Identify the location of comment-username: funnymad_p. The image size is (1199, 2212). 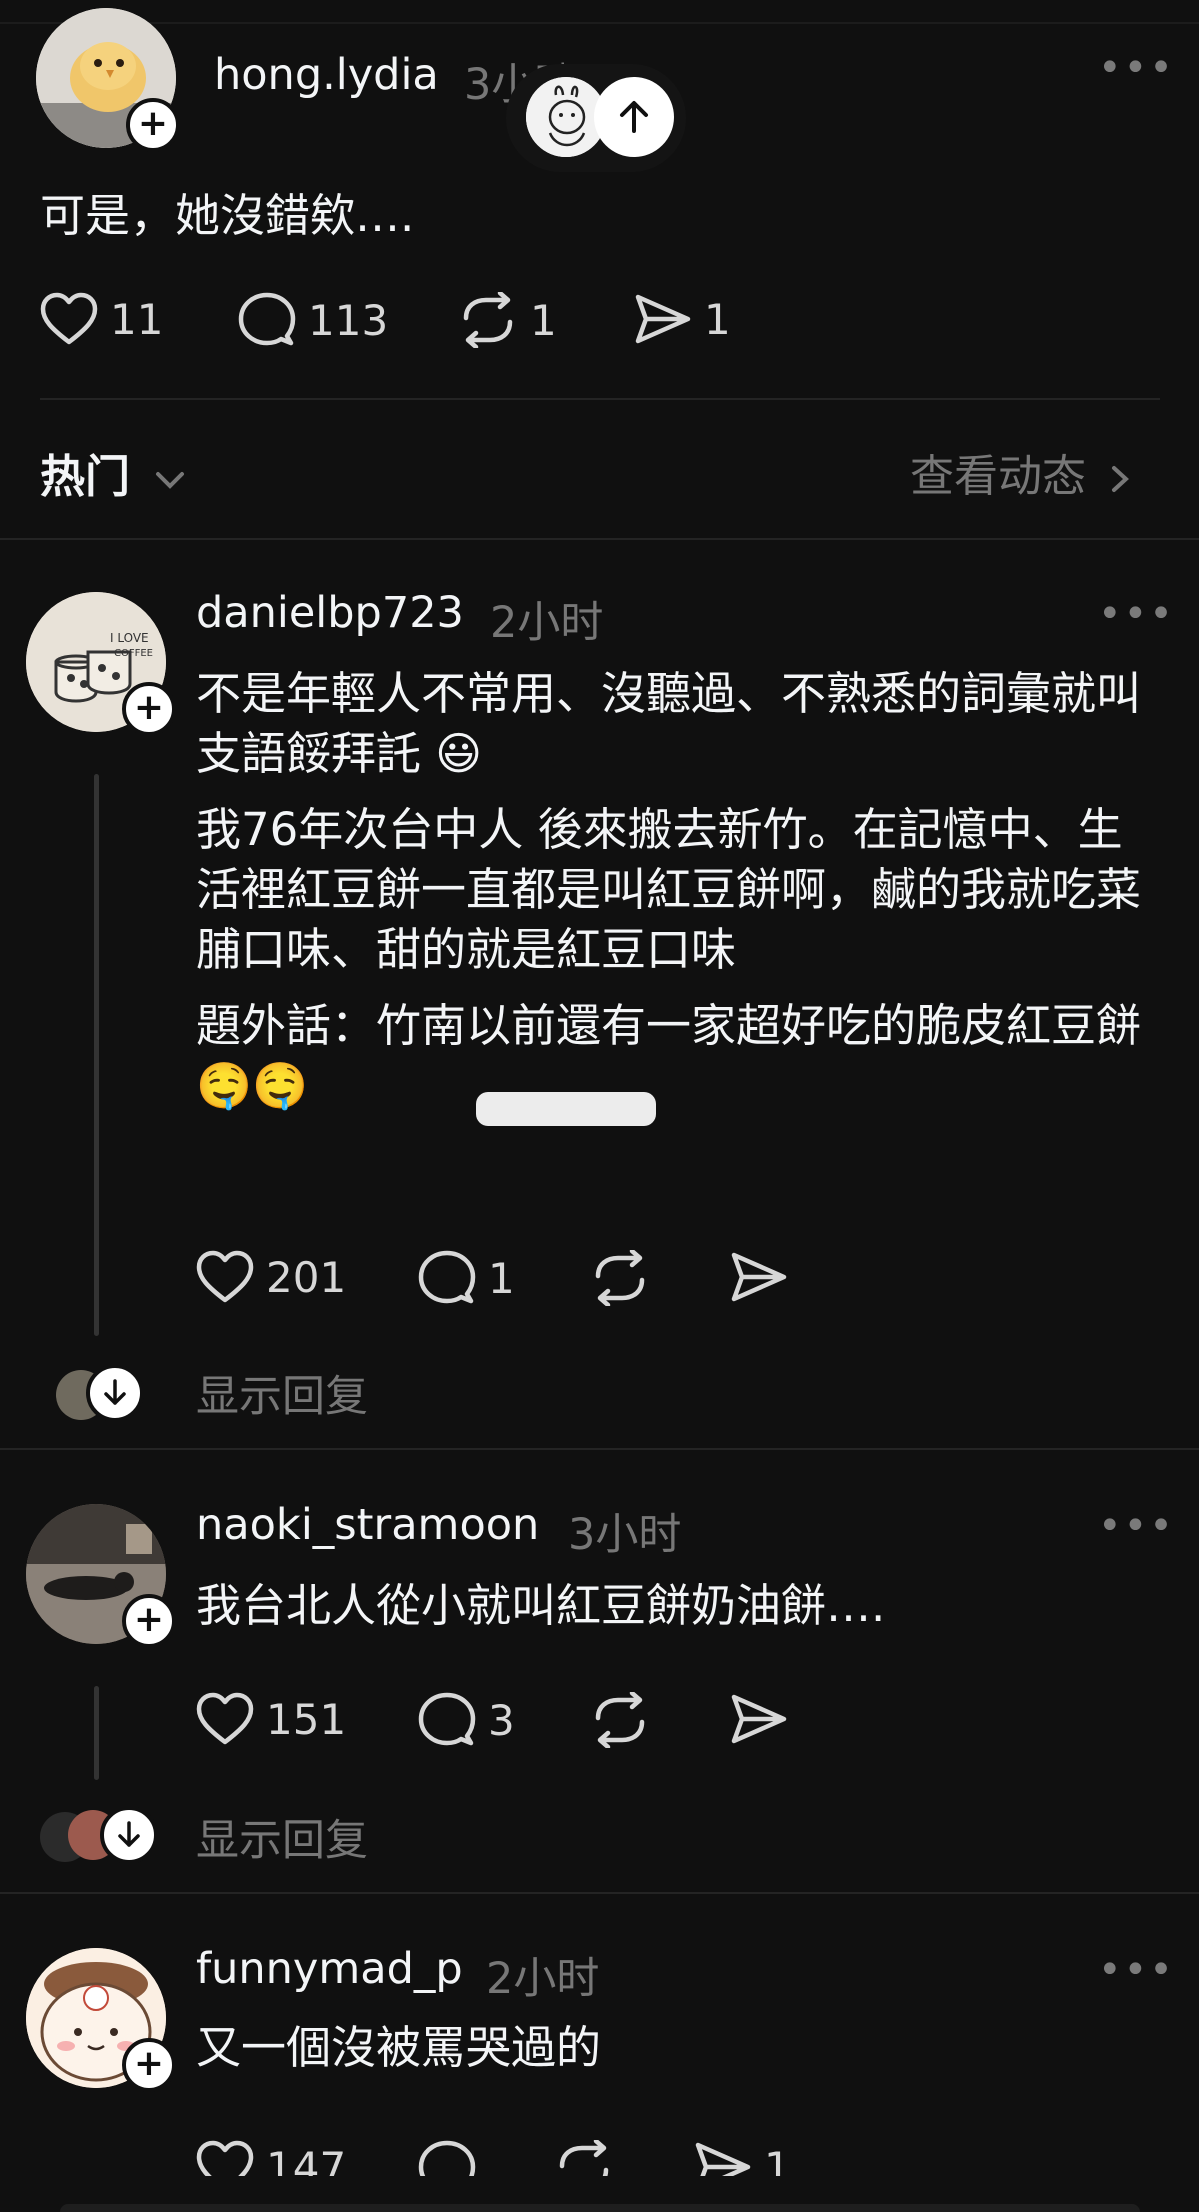
(329, 1969).